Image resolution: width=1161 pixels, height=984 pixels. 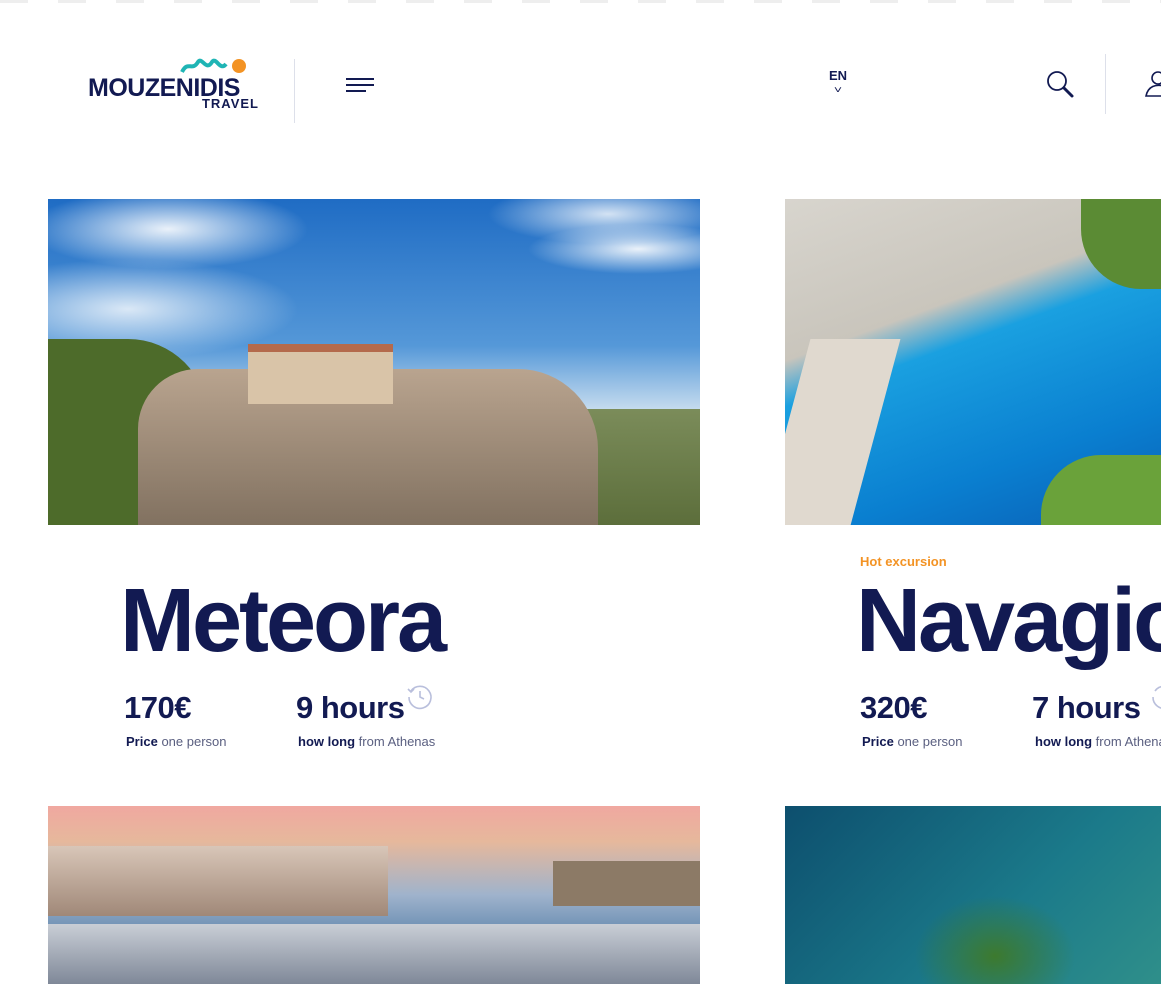 I want to click on language-selector: EN ˅, so click(x=838, y=82).